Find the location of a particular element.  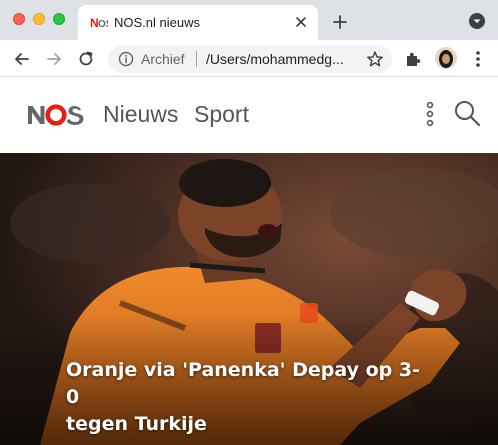

address-divider is located at coordinates (196, 59).